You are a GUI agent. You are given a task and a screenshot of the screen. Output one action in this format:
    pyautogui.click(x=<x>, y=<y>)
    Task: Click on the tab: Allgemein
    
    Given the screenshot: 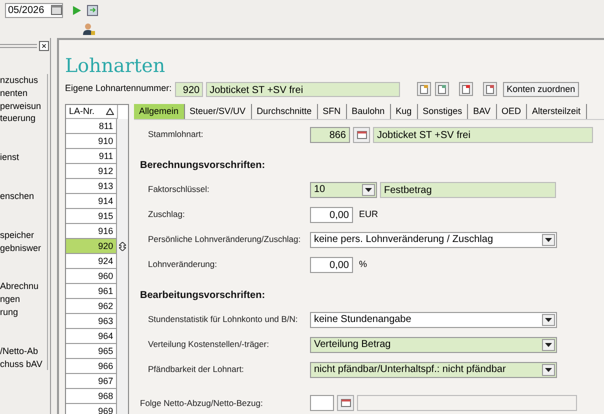 What is the action you would take?
    pyautogui.click(x=159, y=111)
    